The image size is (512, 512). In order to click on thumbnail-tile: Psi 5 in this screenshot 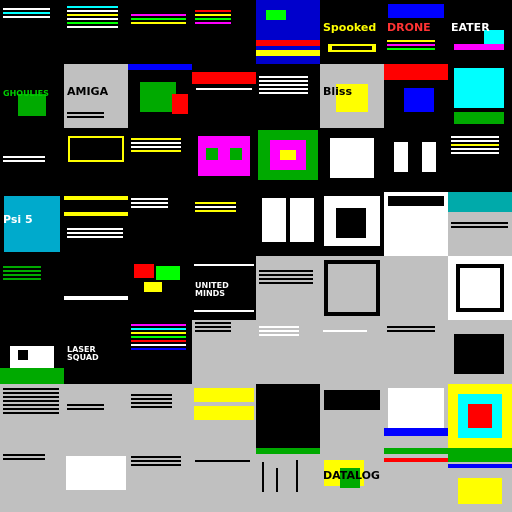, I will do `click(32, 224)`.